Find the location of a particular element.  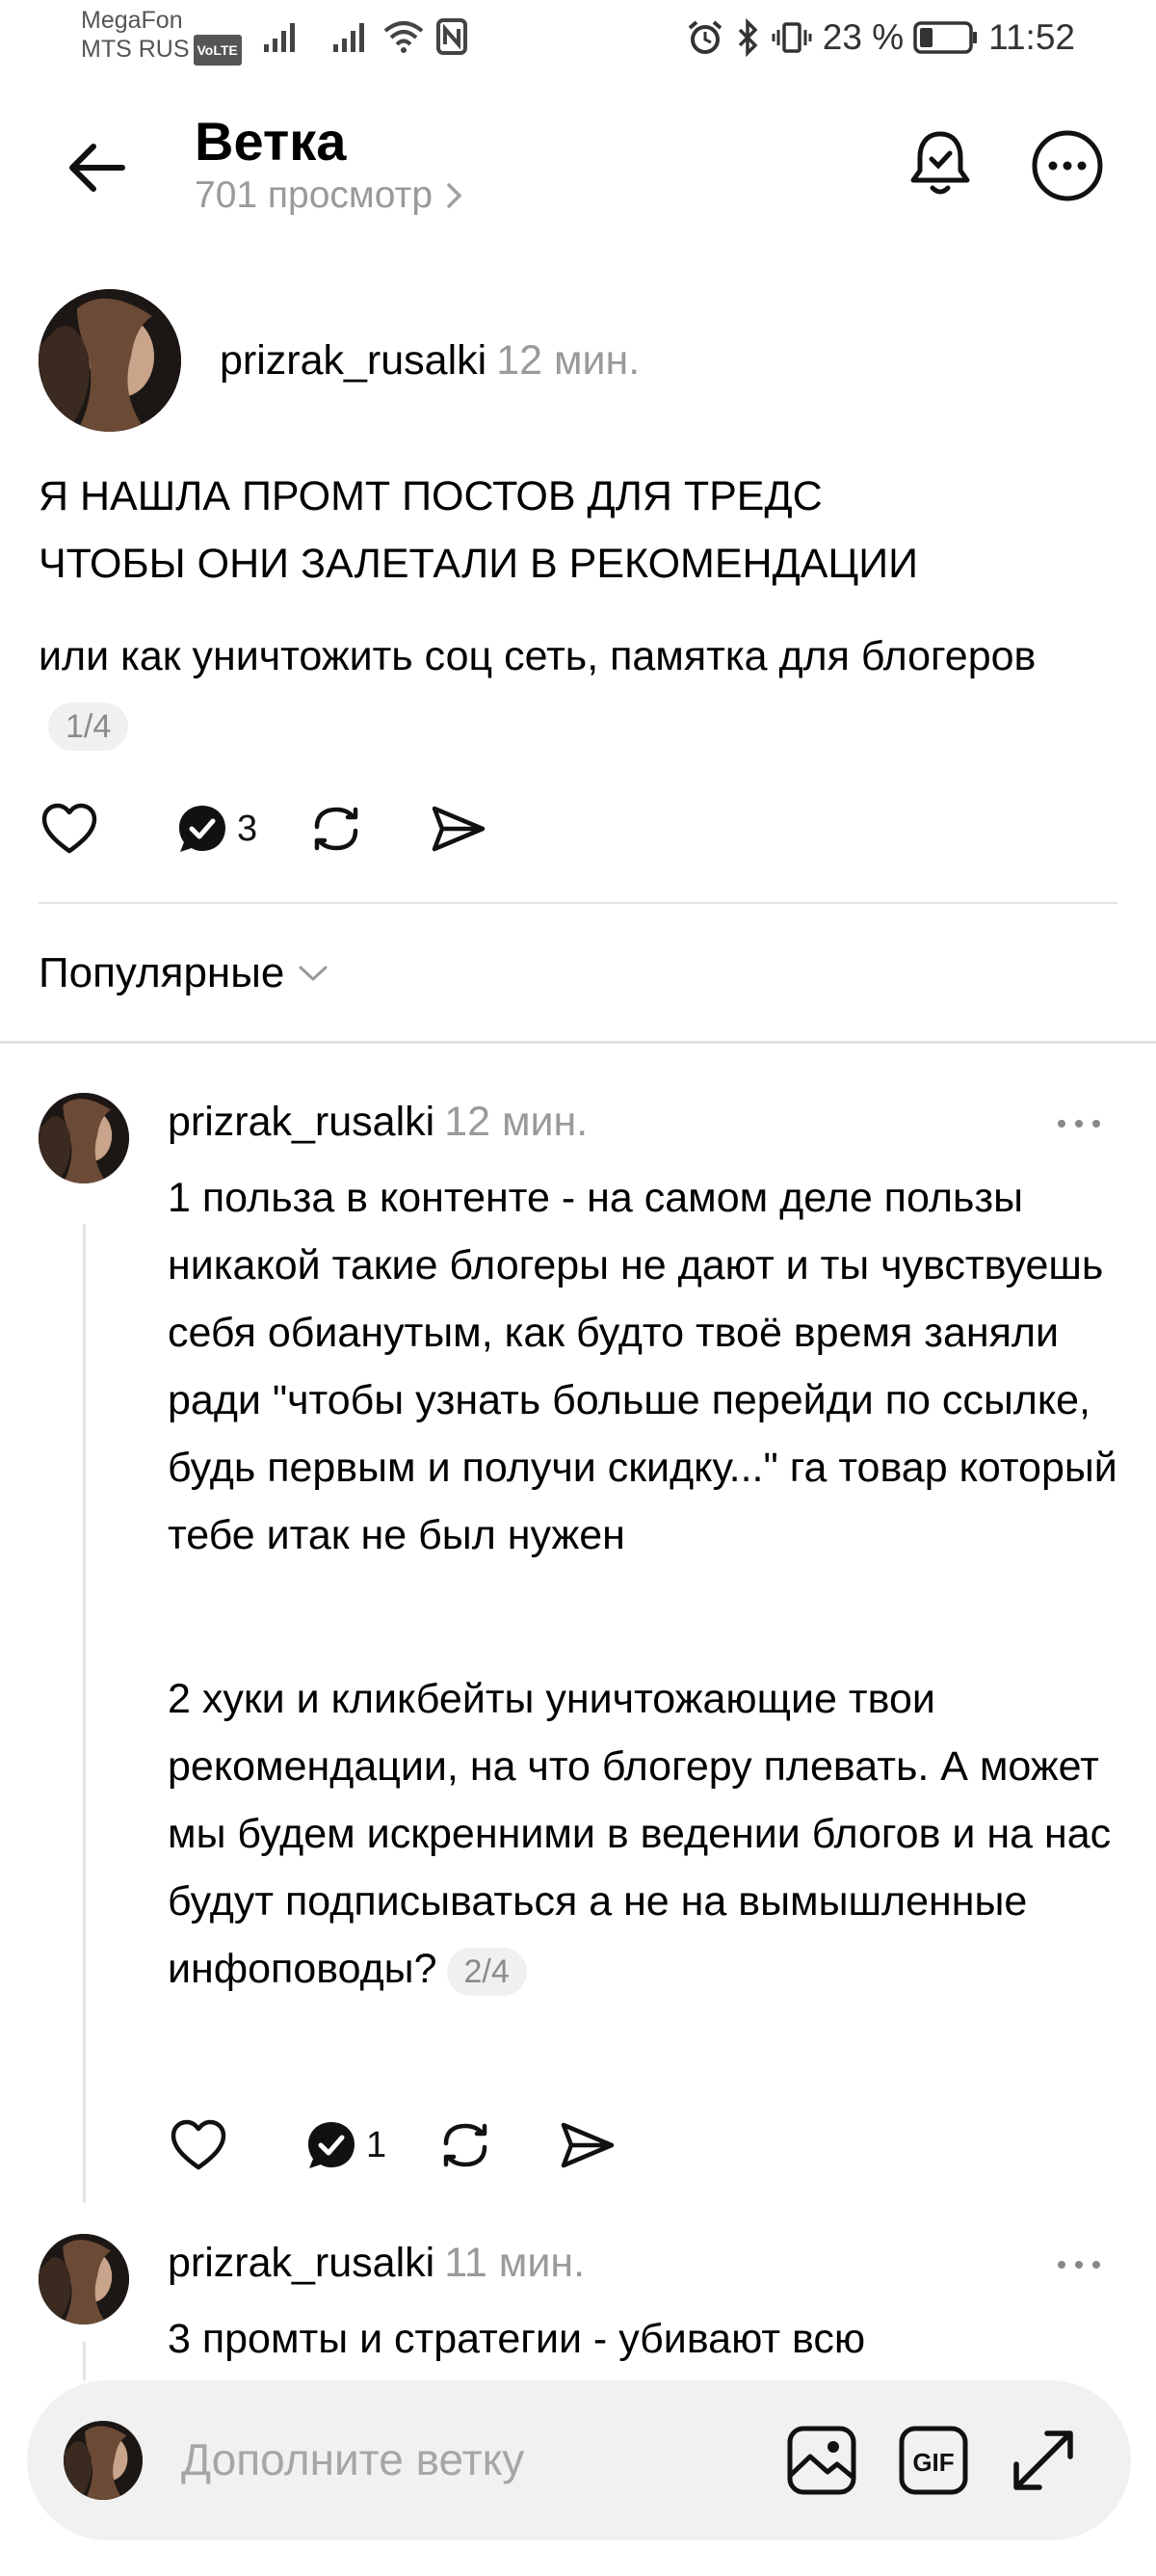

reply-paragraph-1: 3 промты и стратегии - убивают всю is located at coordinates (517, 2339).